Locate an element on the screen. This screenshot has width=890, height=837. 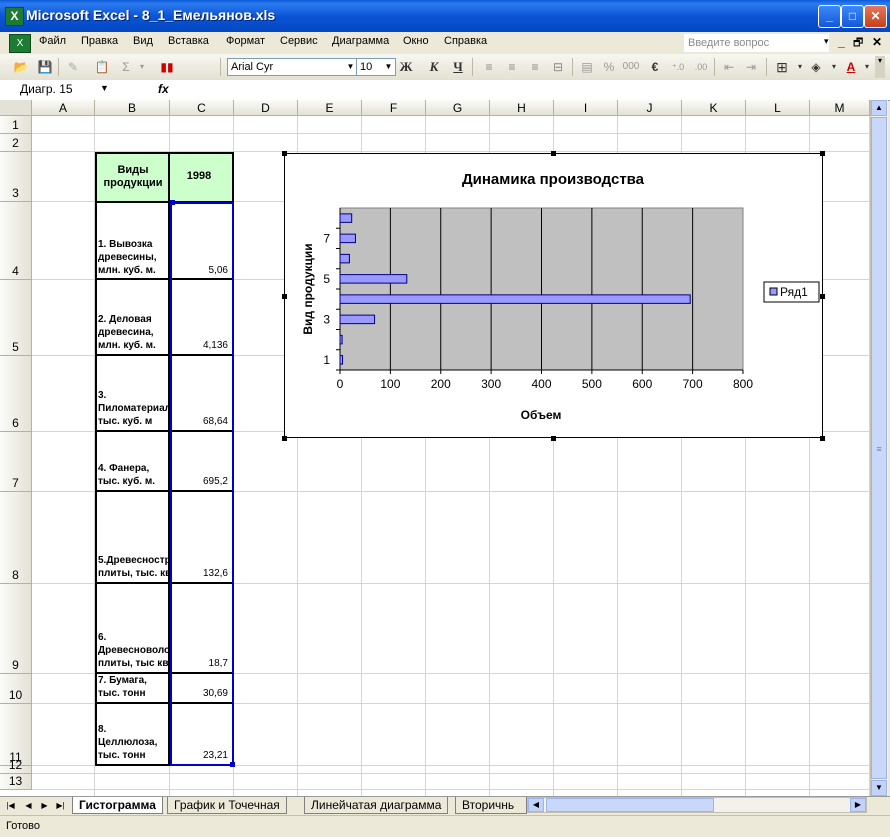
sheet-tab-graph-scatter: График и Точечная is located at coordinates (227, 805).